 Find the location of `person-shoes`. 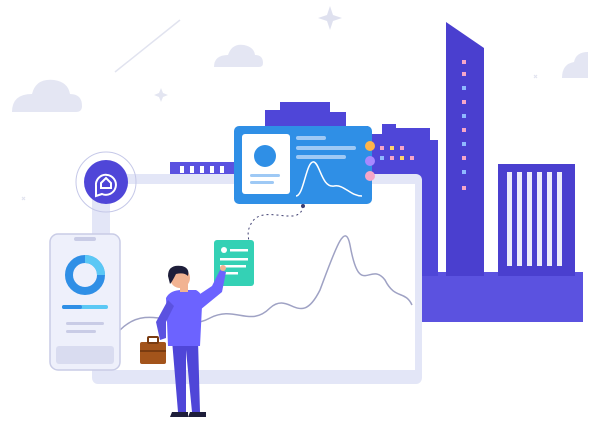

person-shoes is located at coordinates (188, 414).